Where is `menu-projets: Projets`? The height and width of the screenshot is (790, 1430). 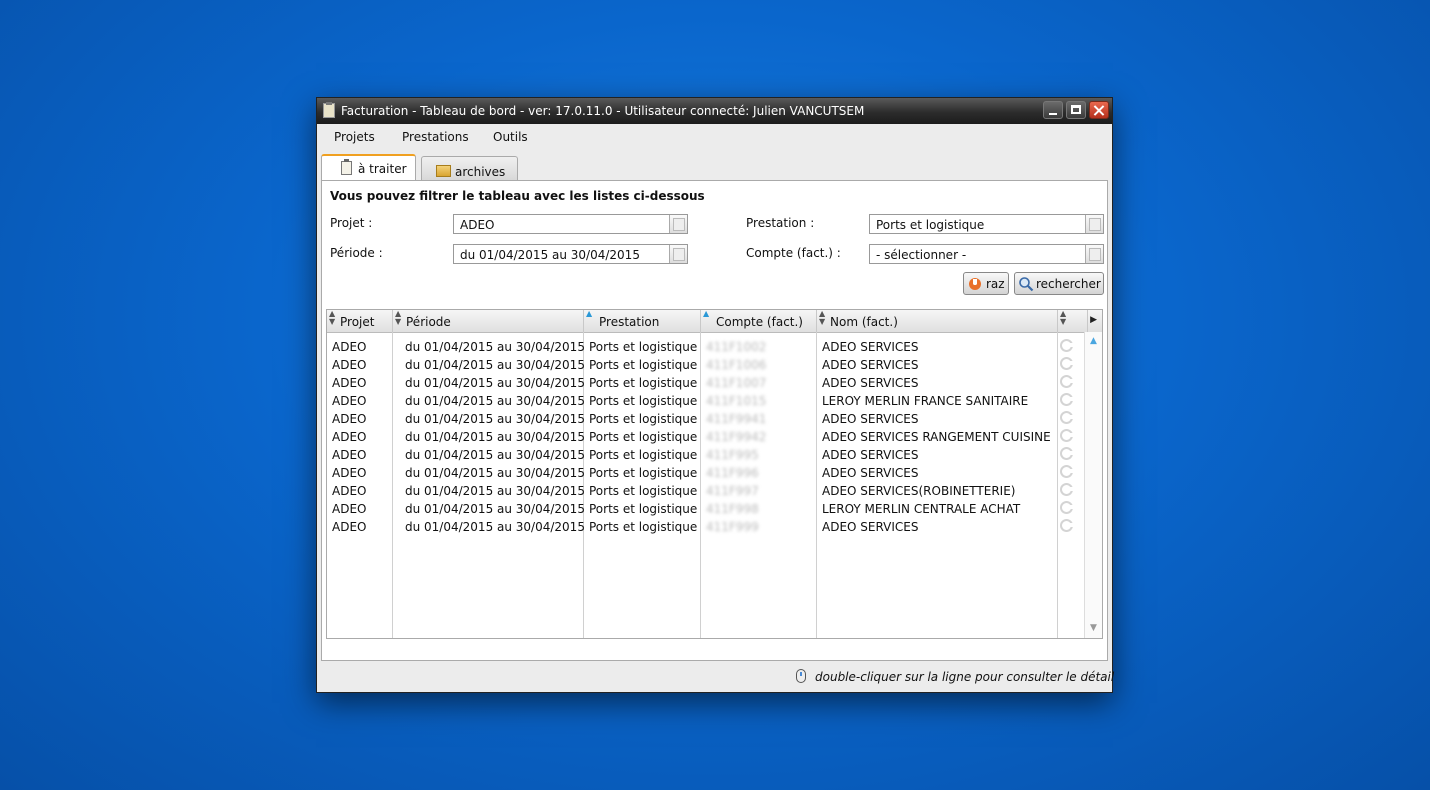 menu-projets: Projets is located at coordinates (354, 137).